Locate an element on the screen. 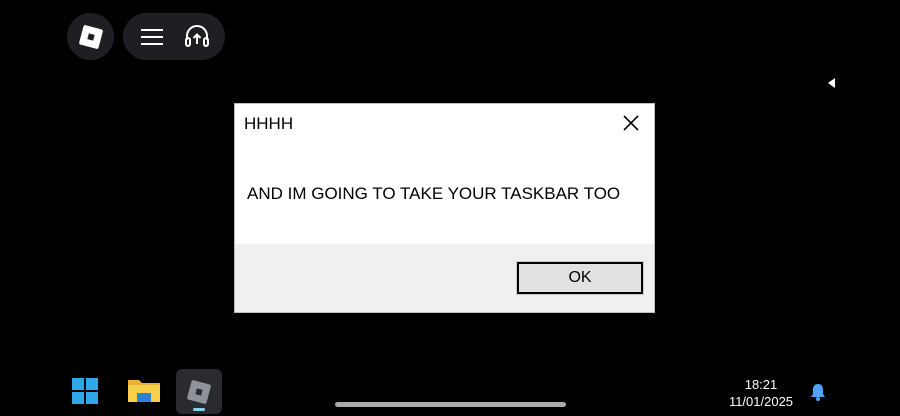 The image size is (900, 416). notifications-button is located at coordinates (818, 392).